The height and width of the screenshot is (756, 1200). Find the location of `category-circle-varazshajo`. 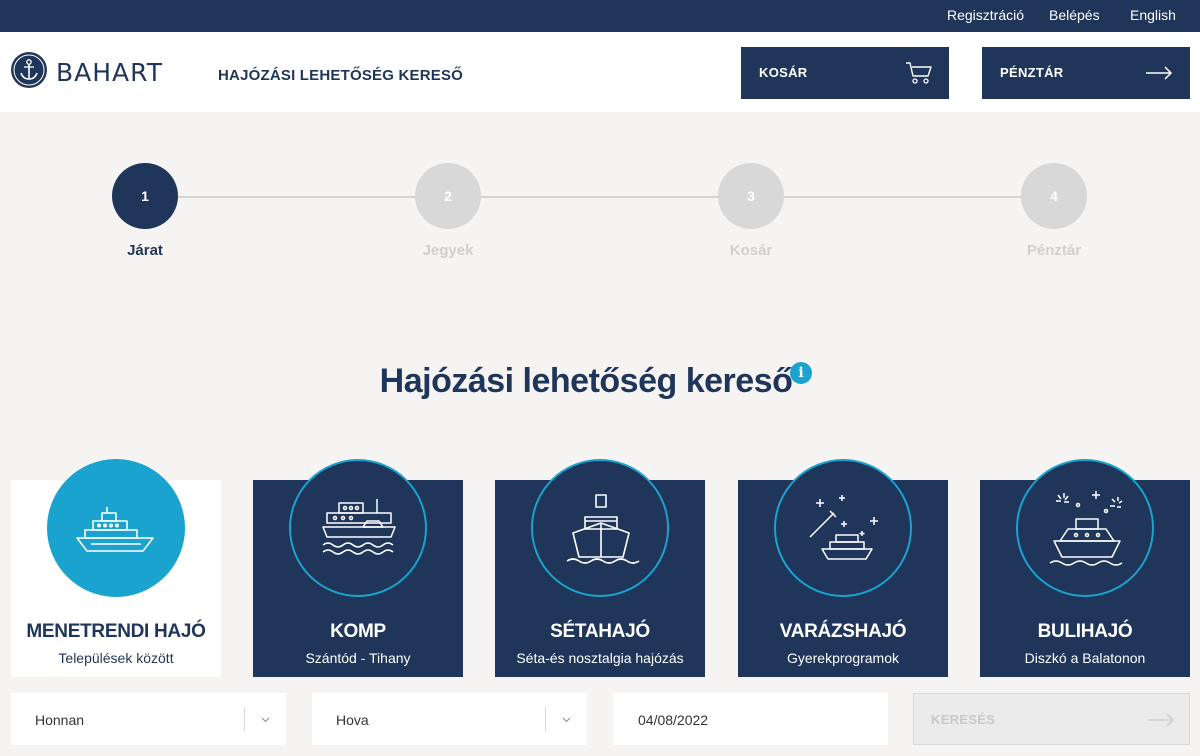

category-circle-varazshajo is located at coordinates (843, 528).